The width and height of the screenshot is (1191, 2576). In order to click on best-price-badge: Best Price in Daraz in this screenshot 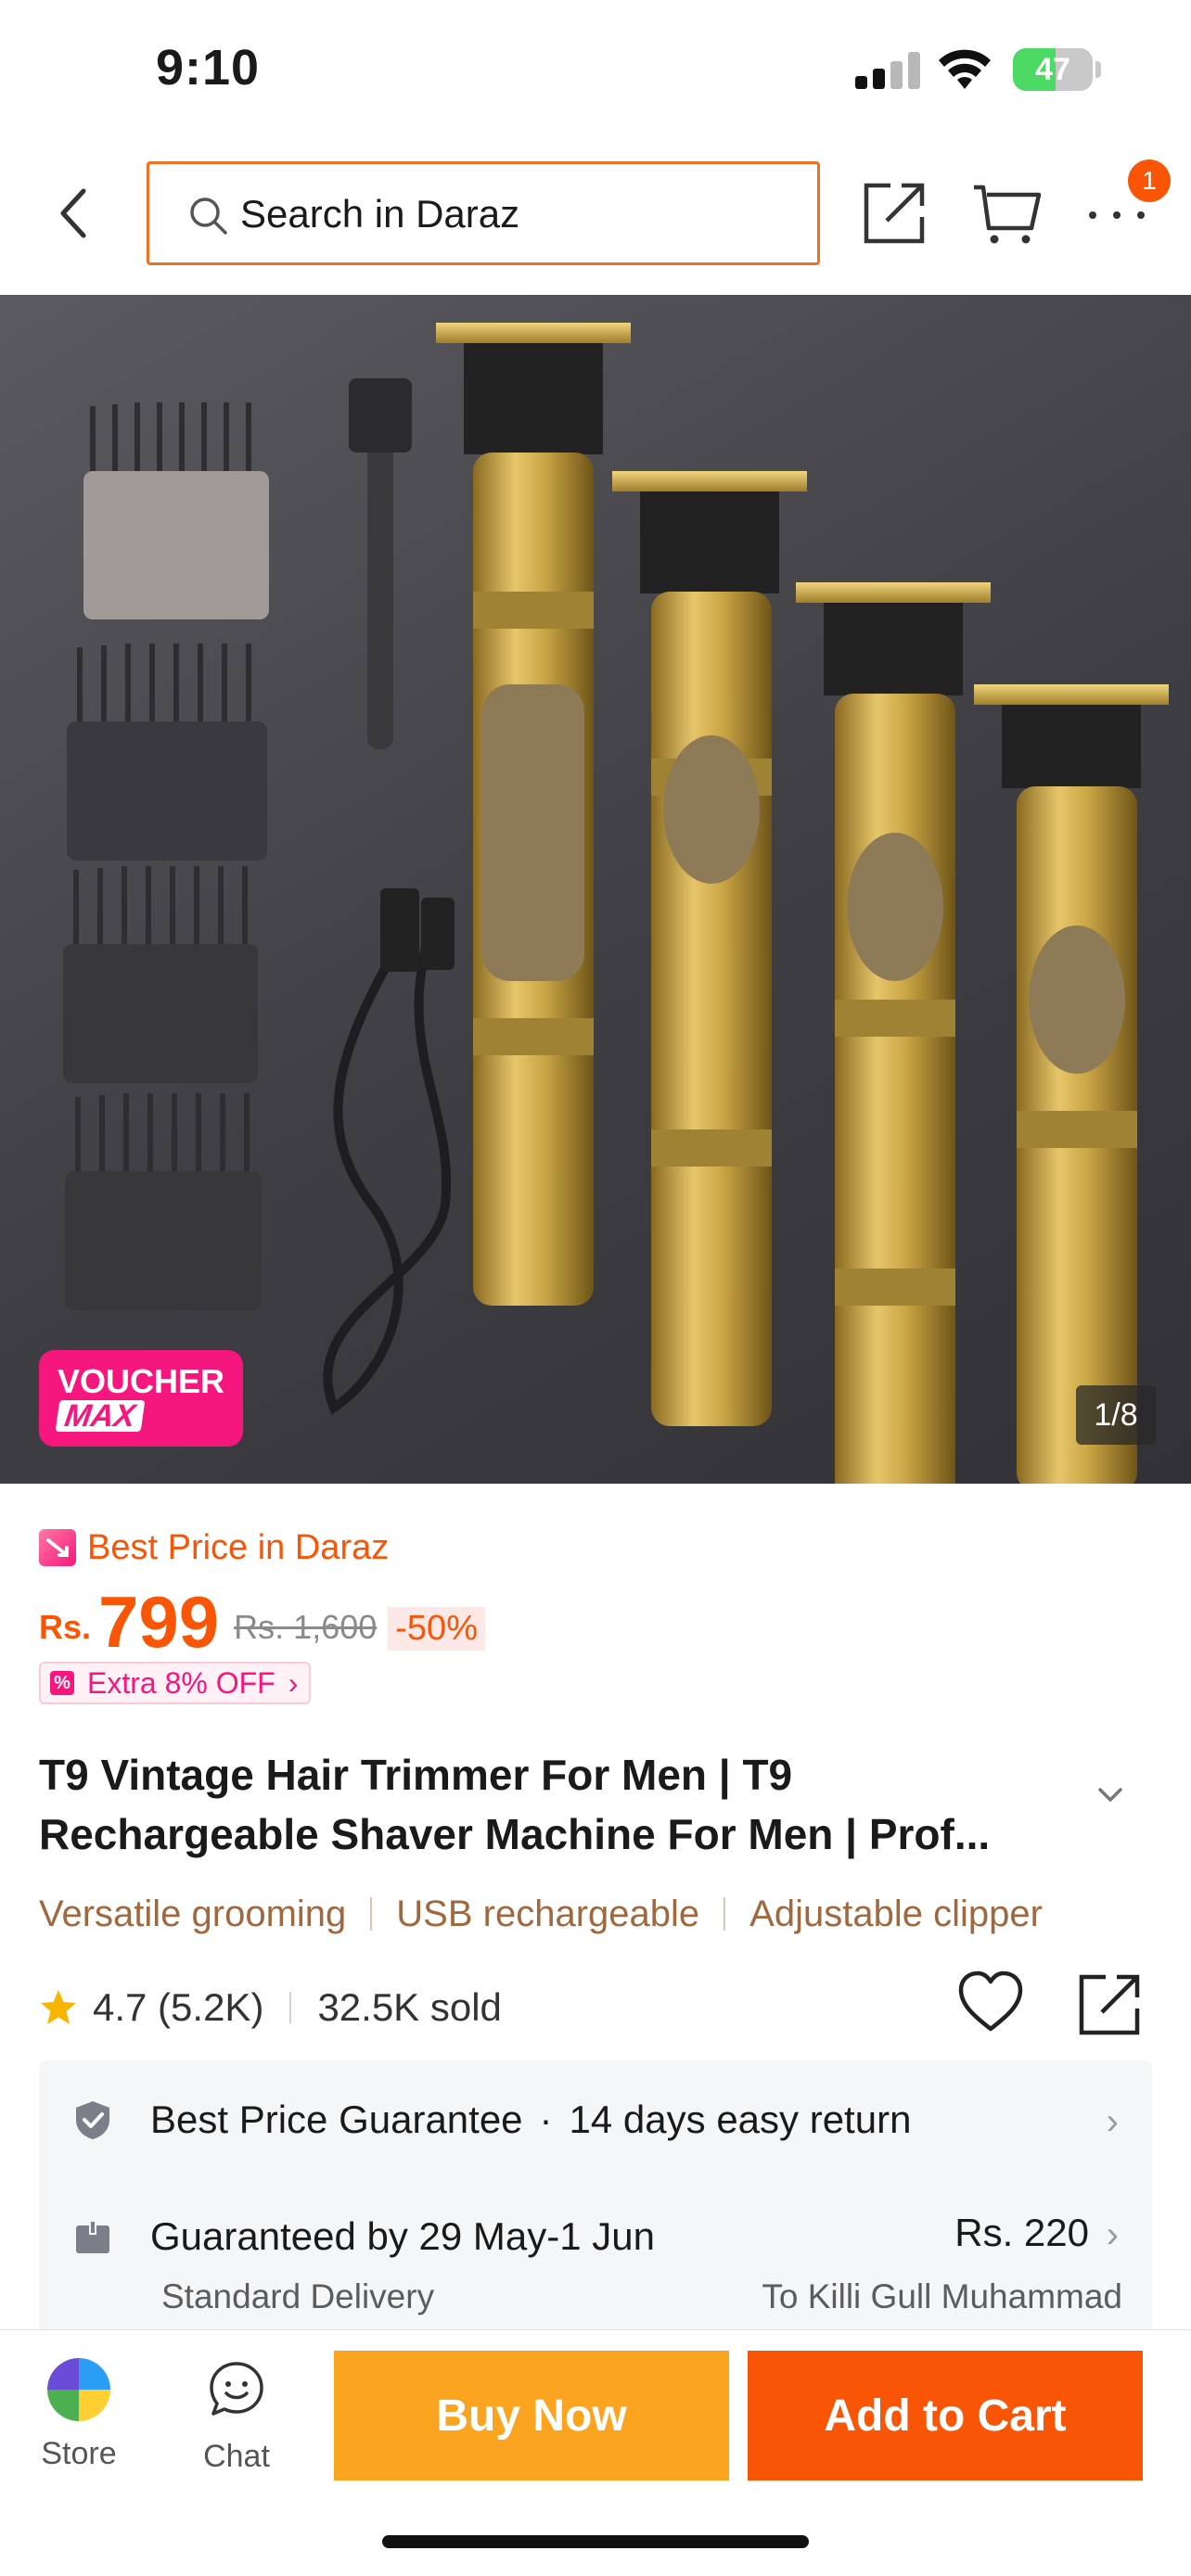, I will do `click(214, 1547)`.